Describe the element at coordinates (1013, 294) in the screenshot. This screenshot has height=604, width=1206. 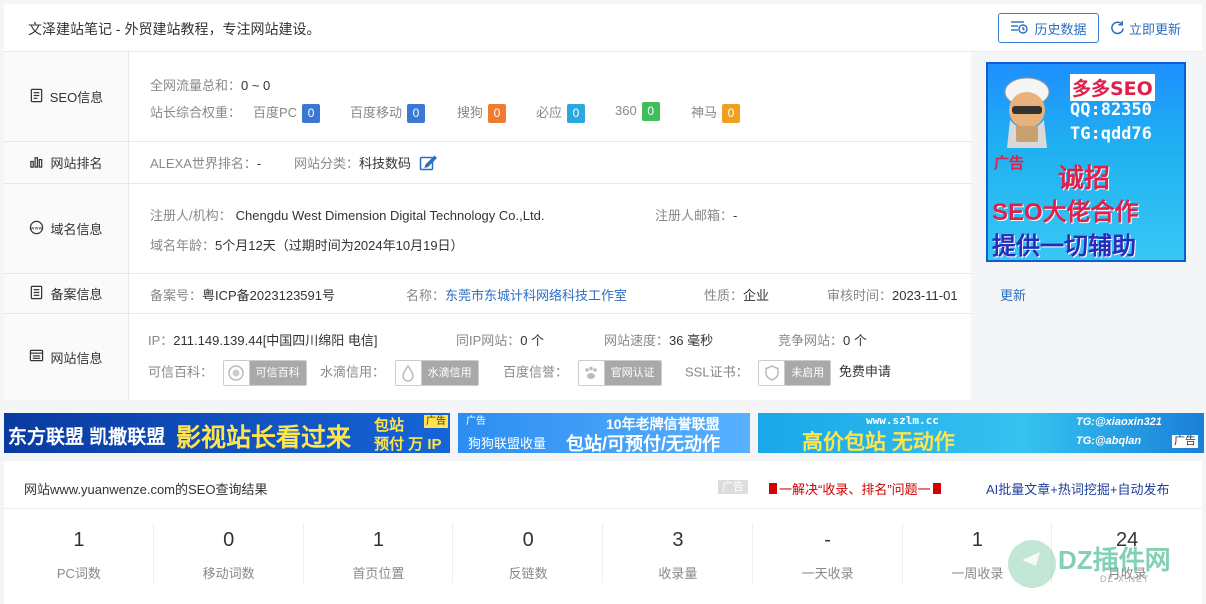
I see `icp-update-link: 更新` at that location.